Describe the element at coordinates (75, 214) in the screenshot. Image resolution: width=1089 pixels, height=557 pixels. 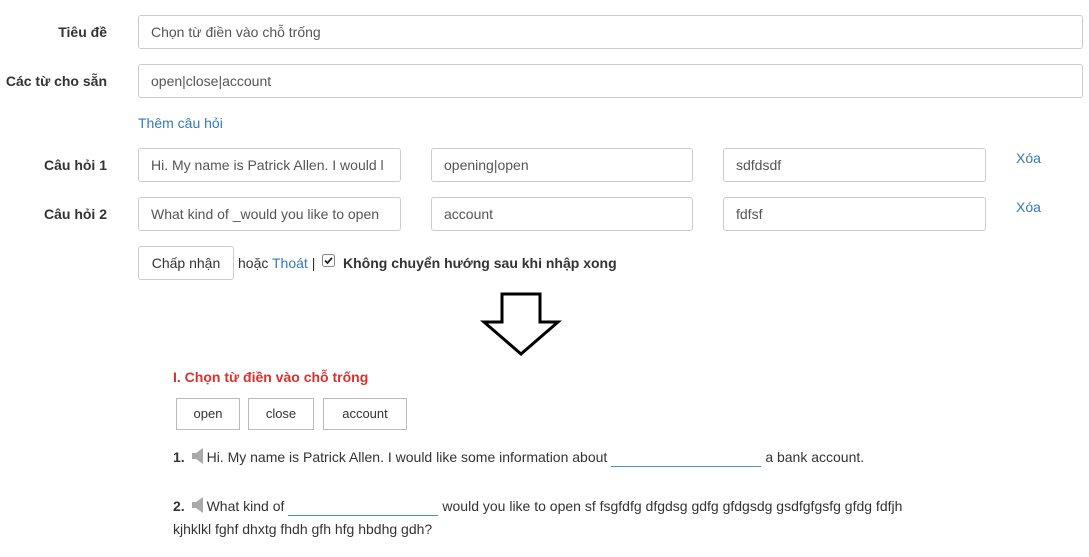
I see `question-2-label: Câu hỏi 2` at that location.